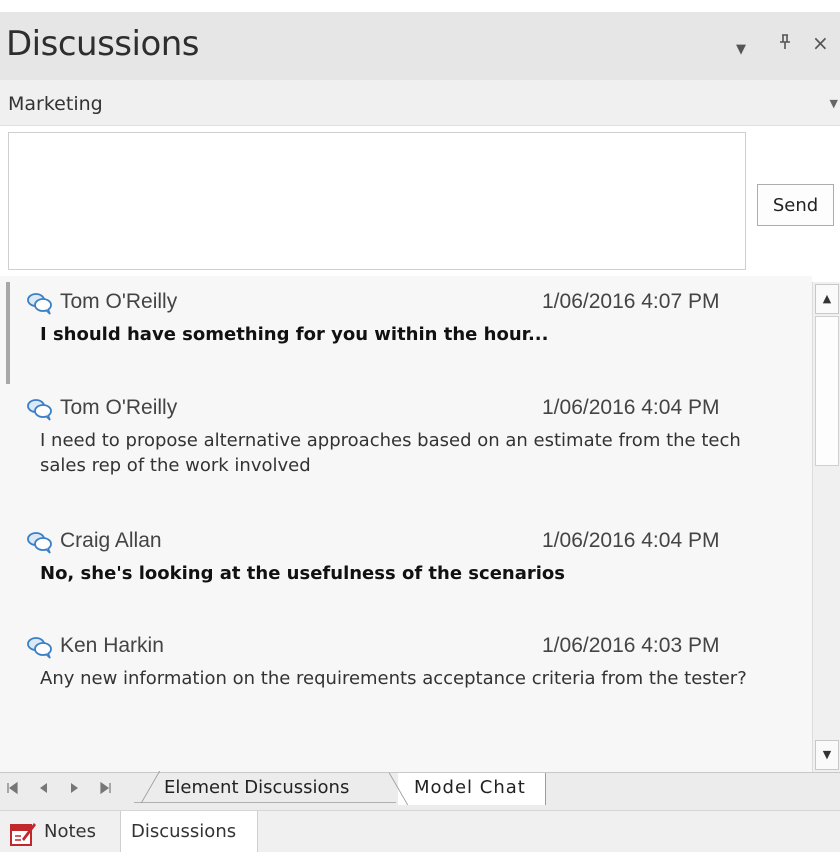  Describe the element at coordinates (414, 303) in the screenshot. I see `message-header: Tom O'Reilly 1/06/2016 4:07 PM` at that location.